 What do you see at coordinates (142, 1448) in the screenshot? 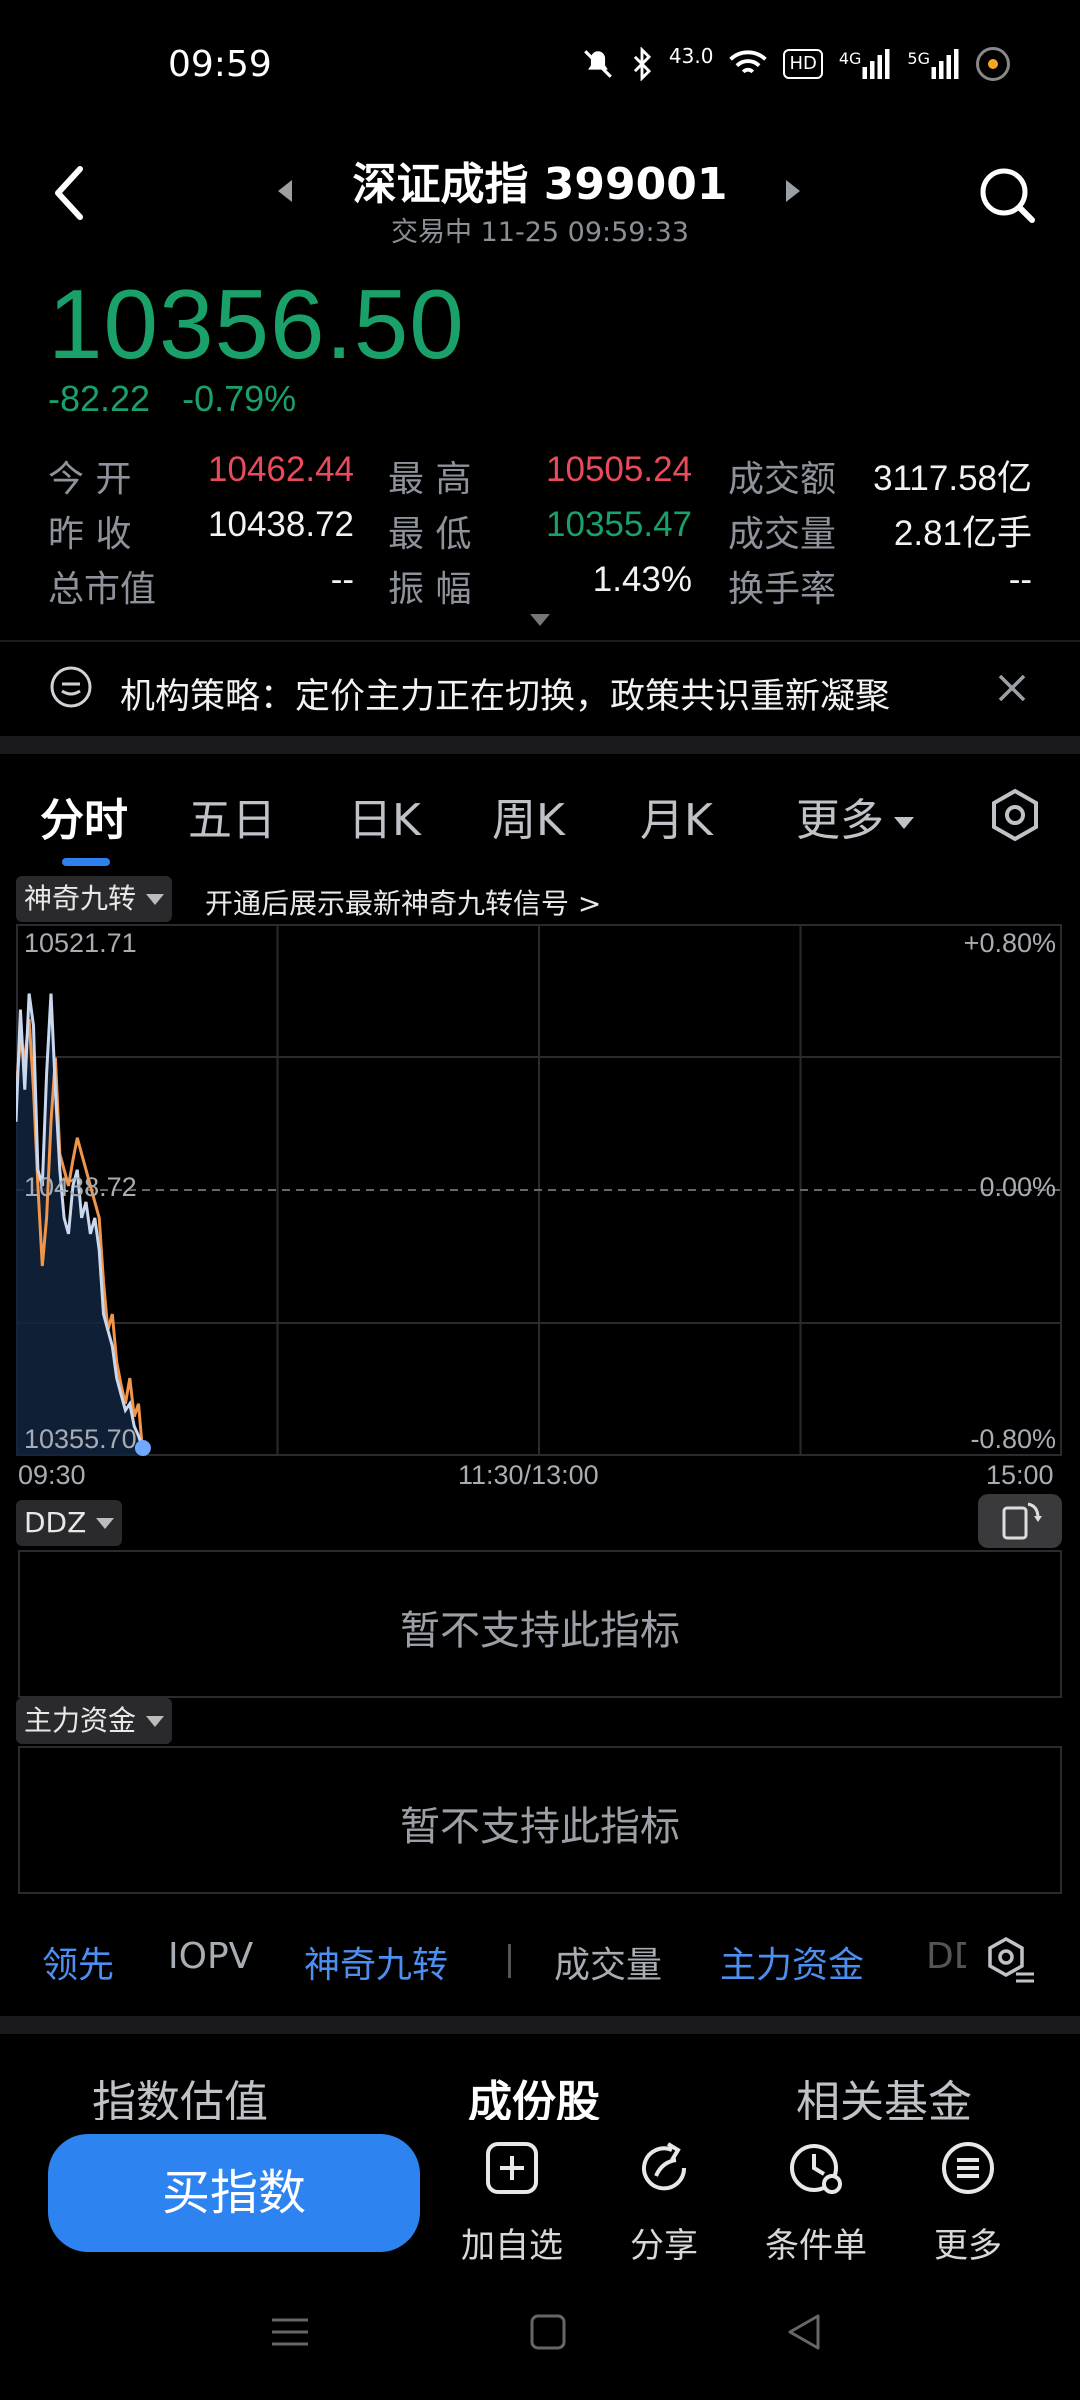
I see `latest-point` at bounding box center [142, 1448].